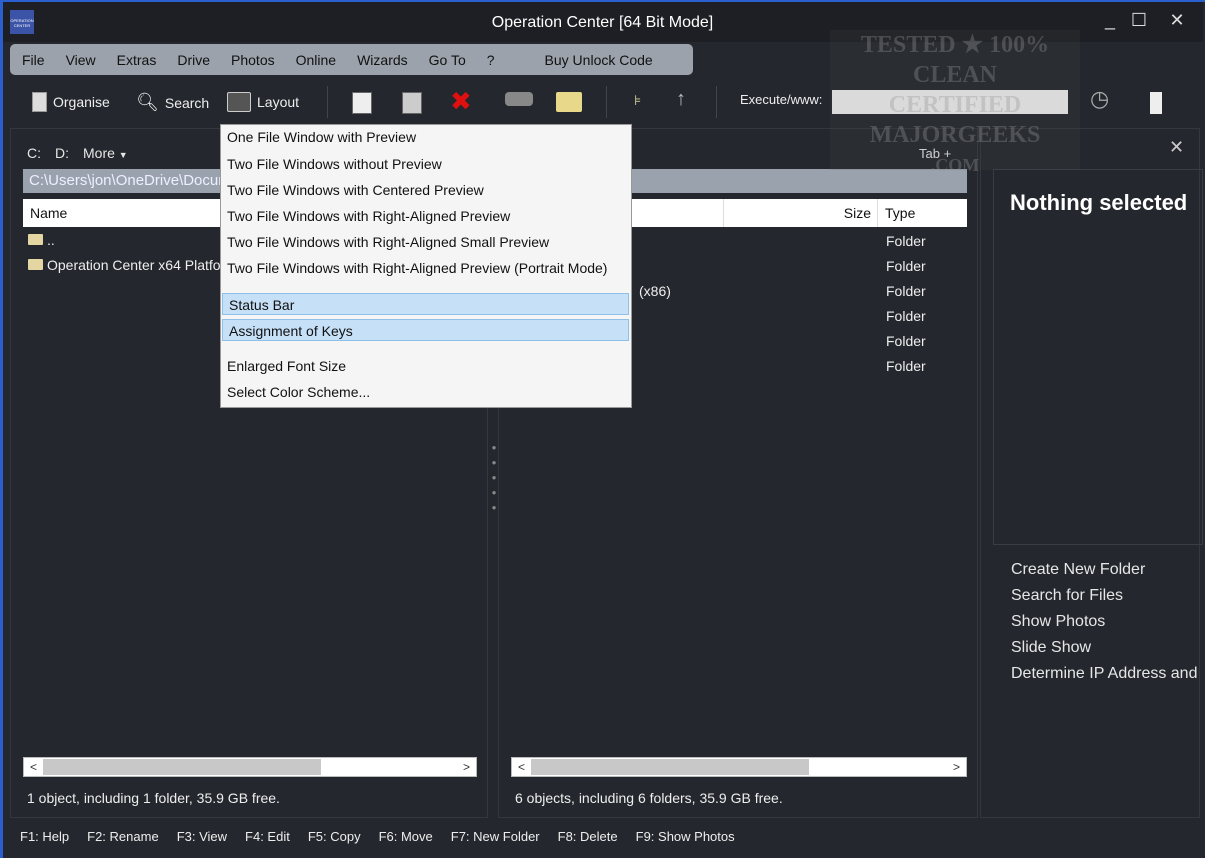 Image resolution: width=1205 pixels, height=858 pixels. I want to click on rename-button, so click(519, 99).